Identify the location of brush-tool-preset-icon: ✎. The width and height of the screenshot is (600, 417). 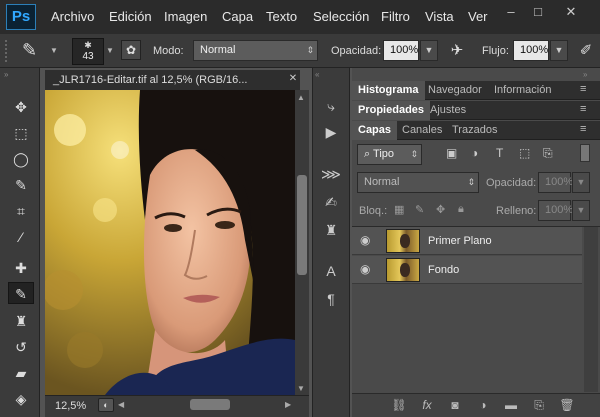
(29, 50).